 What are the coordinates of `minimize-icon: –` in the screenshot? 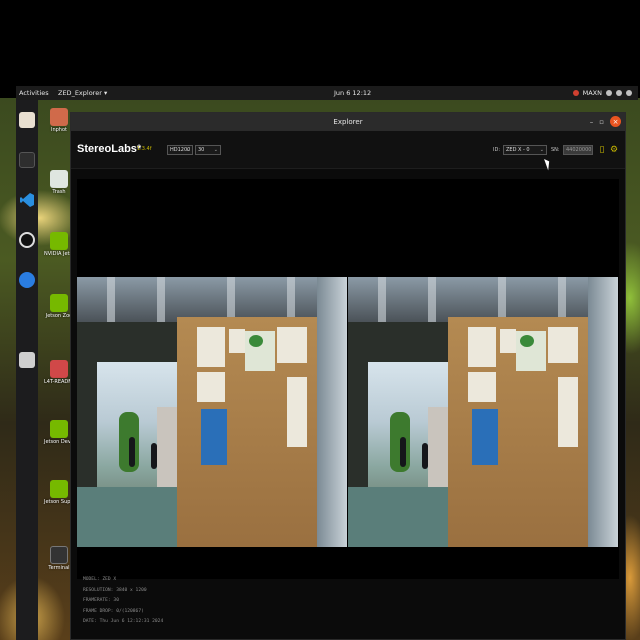 It's located at (592, 122).